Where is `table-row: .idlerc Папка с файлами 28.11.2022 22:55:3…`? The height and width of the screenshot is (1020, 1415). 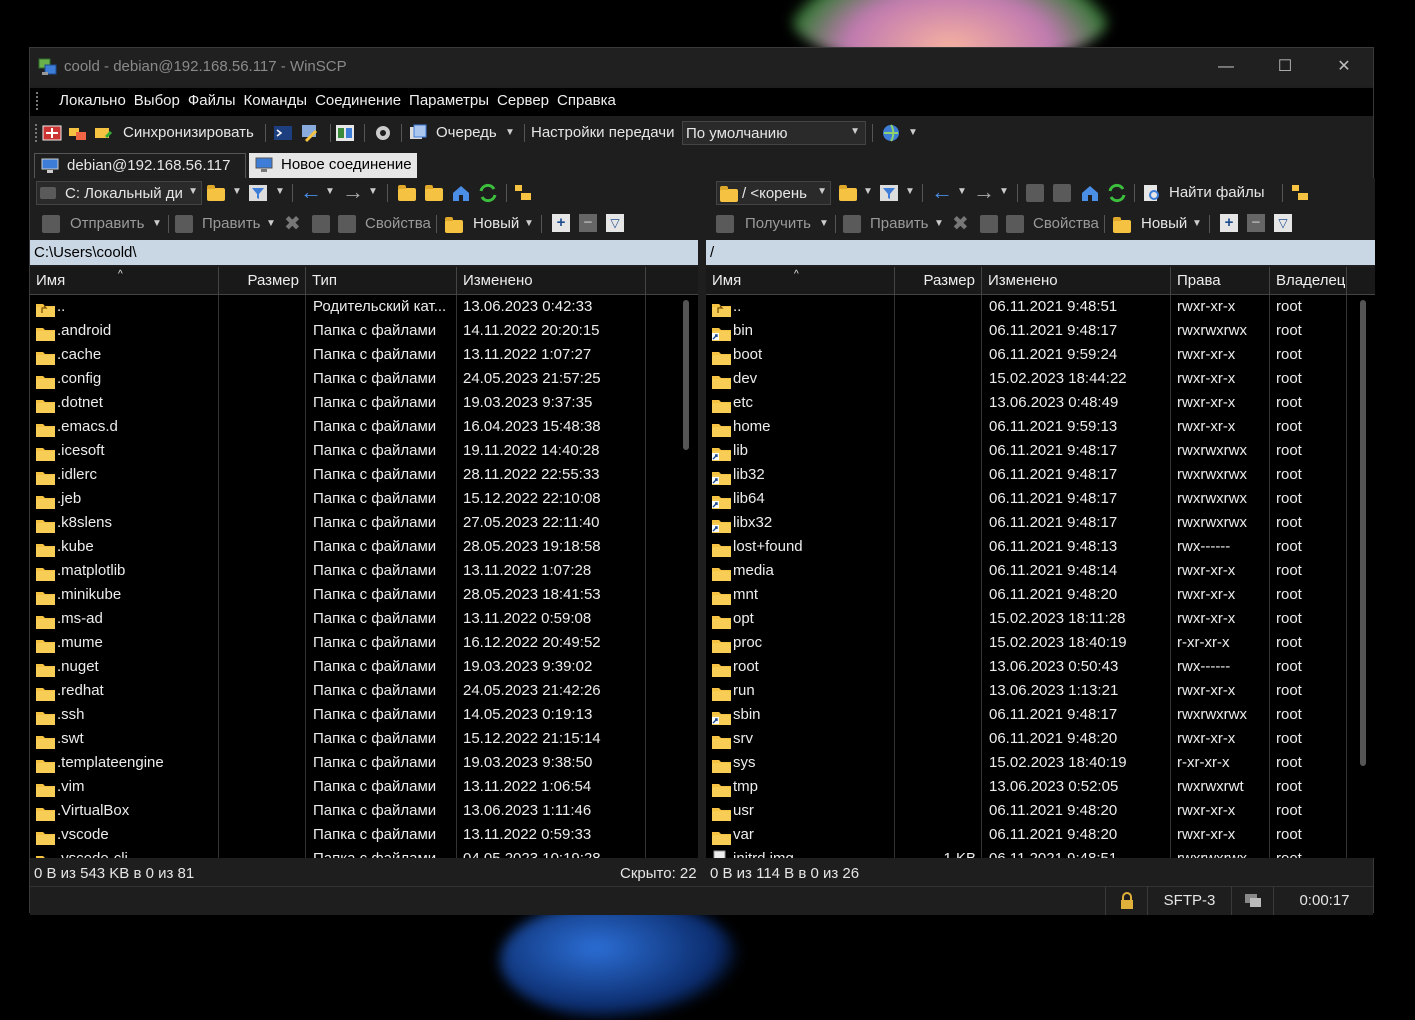
table-row: .idlerc Папка с файлами 28.11.2022 22:55:3… is located at coordinates (364, 475).